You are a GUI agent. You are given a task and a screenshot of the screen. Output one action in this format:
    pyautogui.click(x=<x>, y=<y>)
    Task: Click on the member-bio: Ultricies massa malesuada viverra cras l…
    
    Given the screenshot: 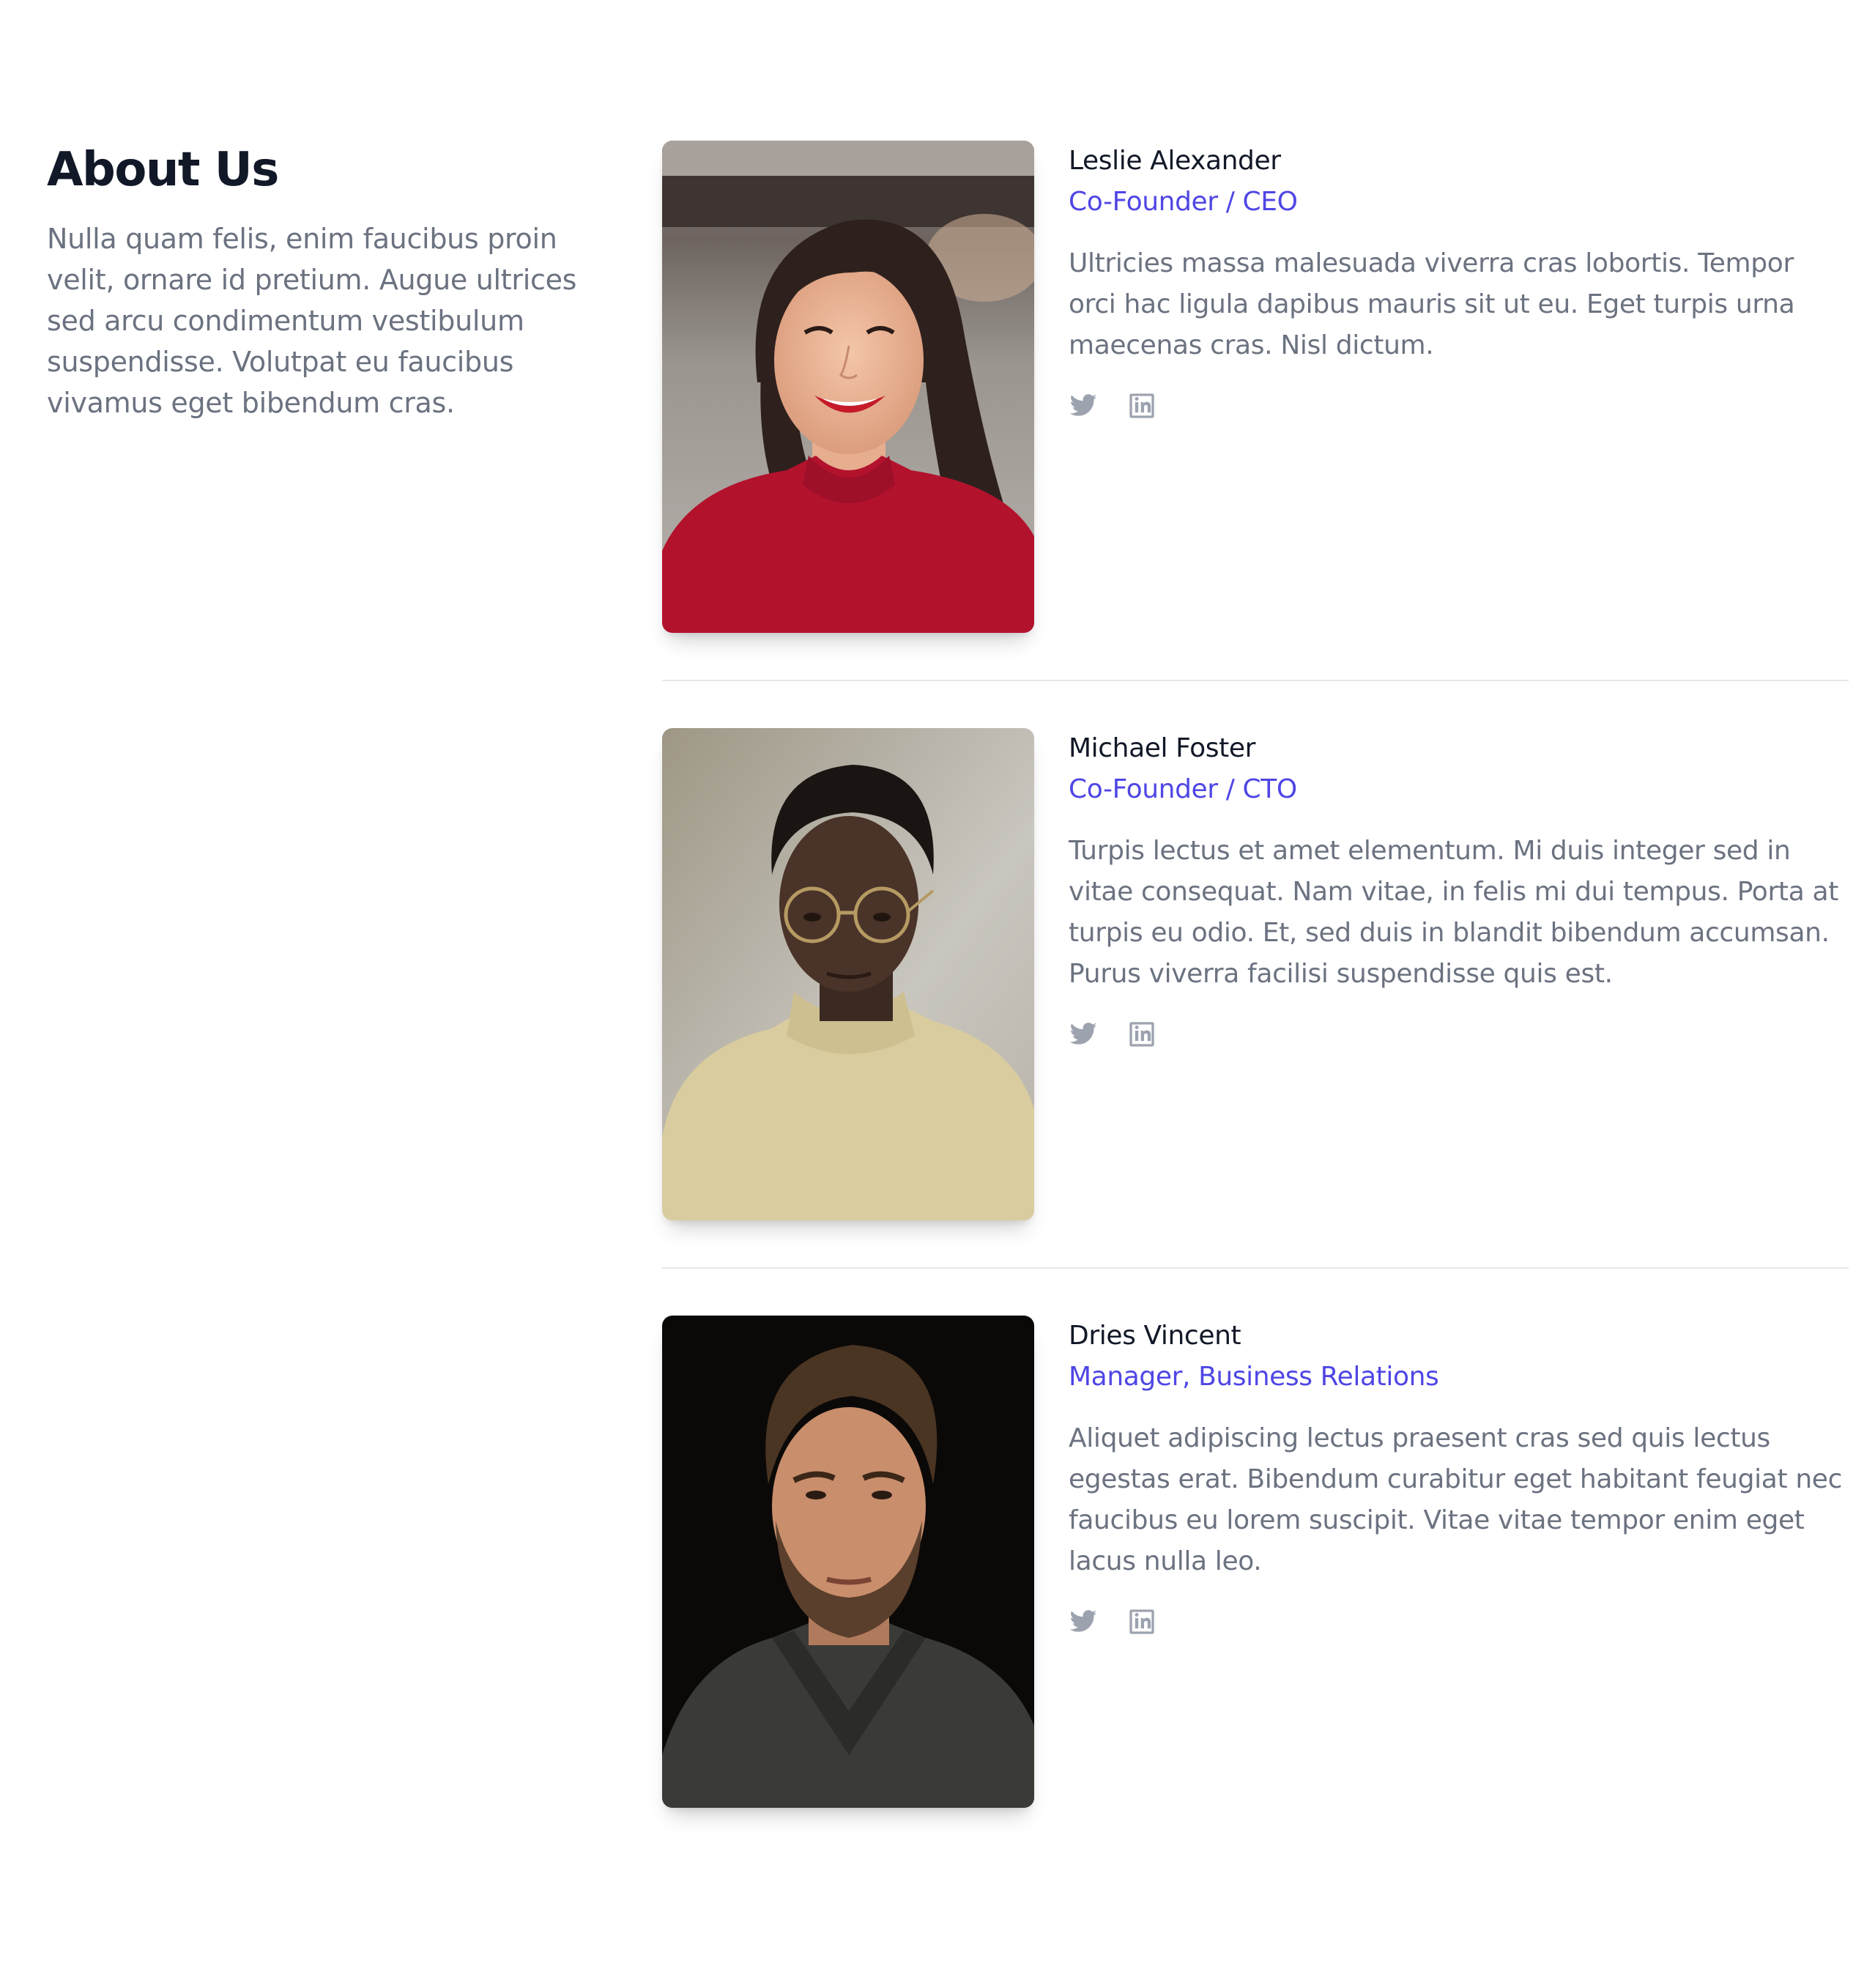 What is the action you would take?
    pyautogui.click(x=1432, y=304)
    